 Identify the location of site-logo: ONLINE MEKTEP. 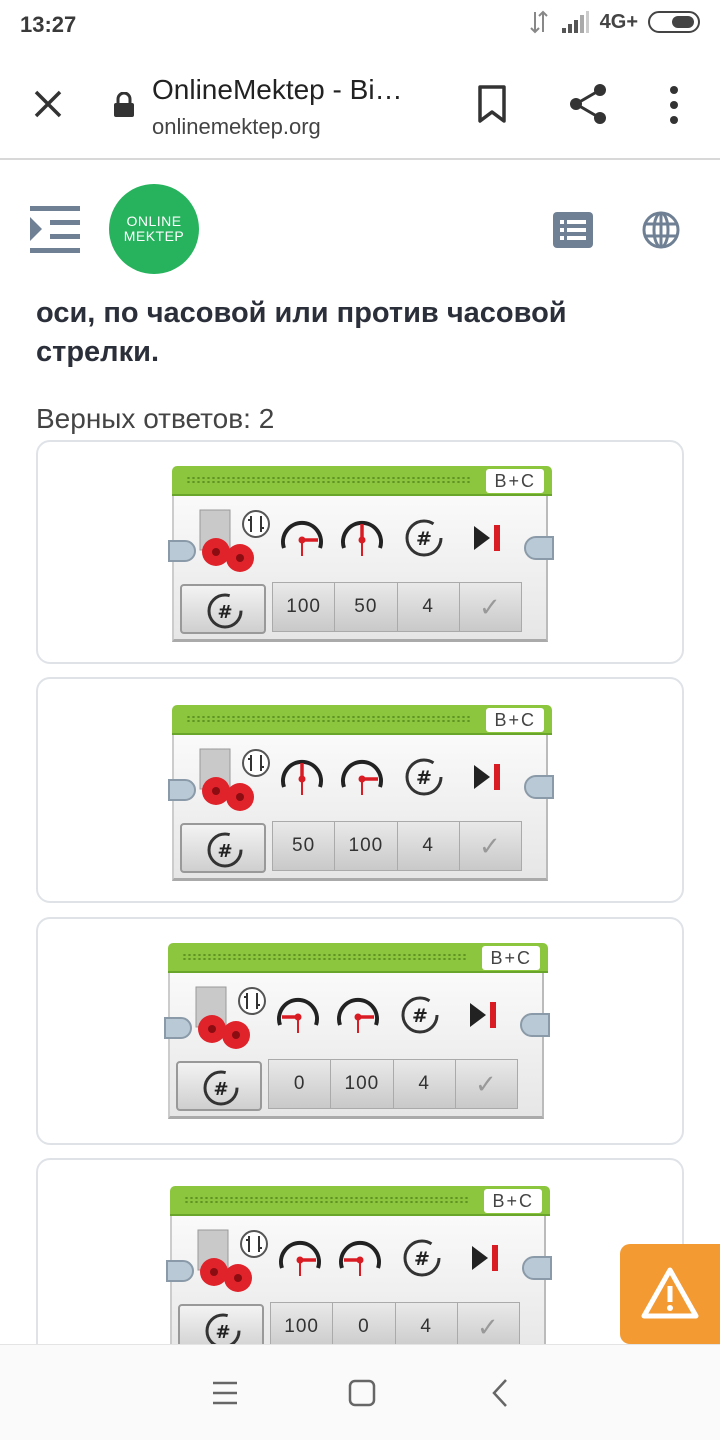
(154, 229).